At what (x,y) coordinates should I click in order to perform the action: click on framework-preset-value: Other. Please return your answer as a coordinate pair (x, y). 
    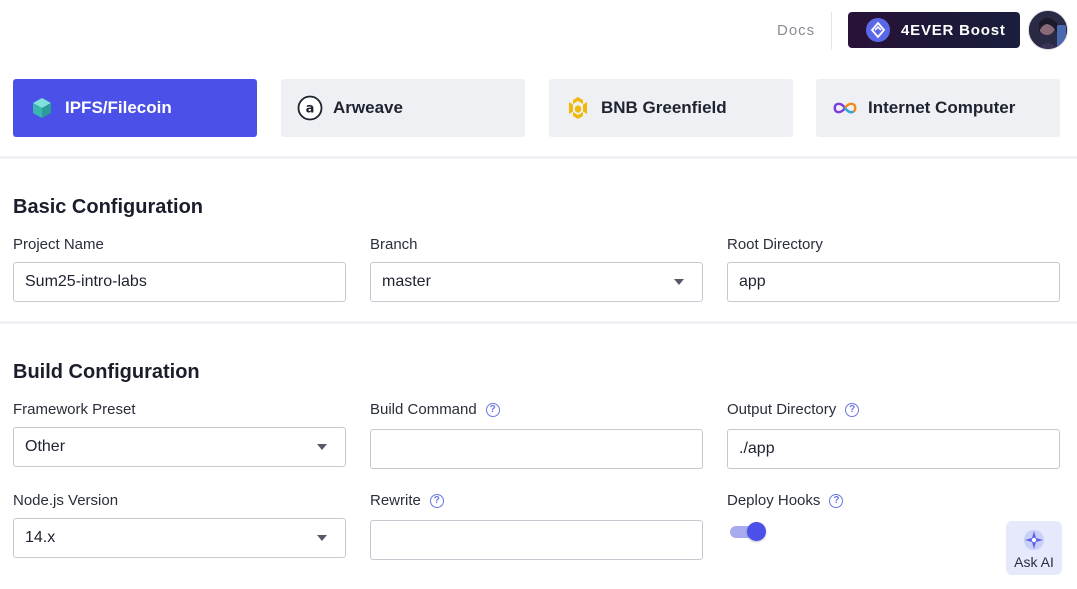
    Looking at the image, I should click on (45, 446).